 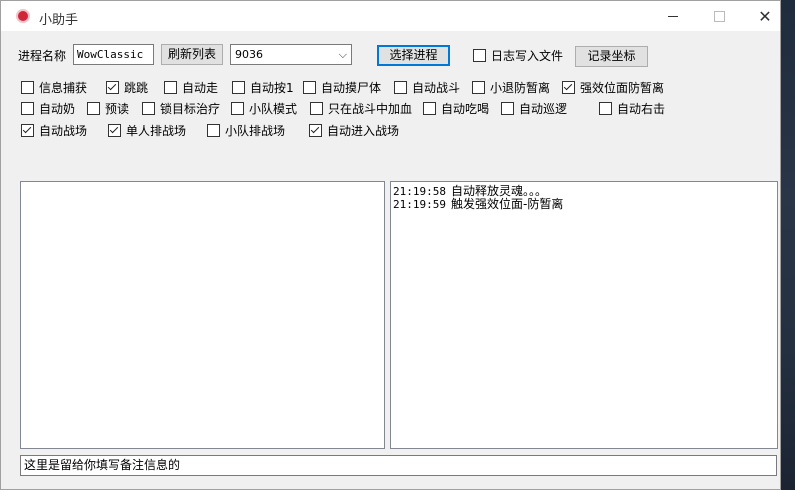 I want to click on checkbox-label: 跳跳, so click(x=136, y=87).